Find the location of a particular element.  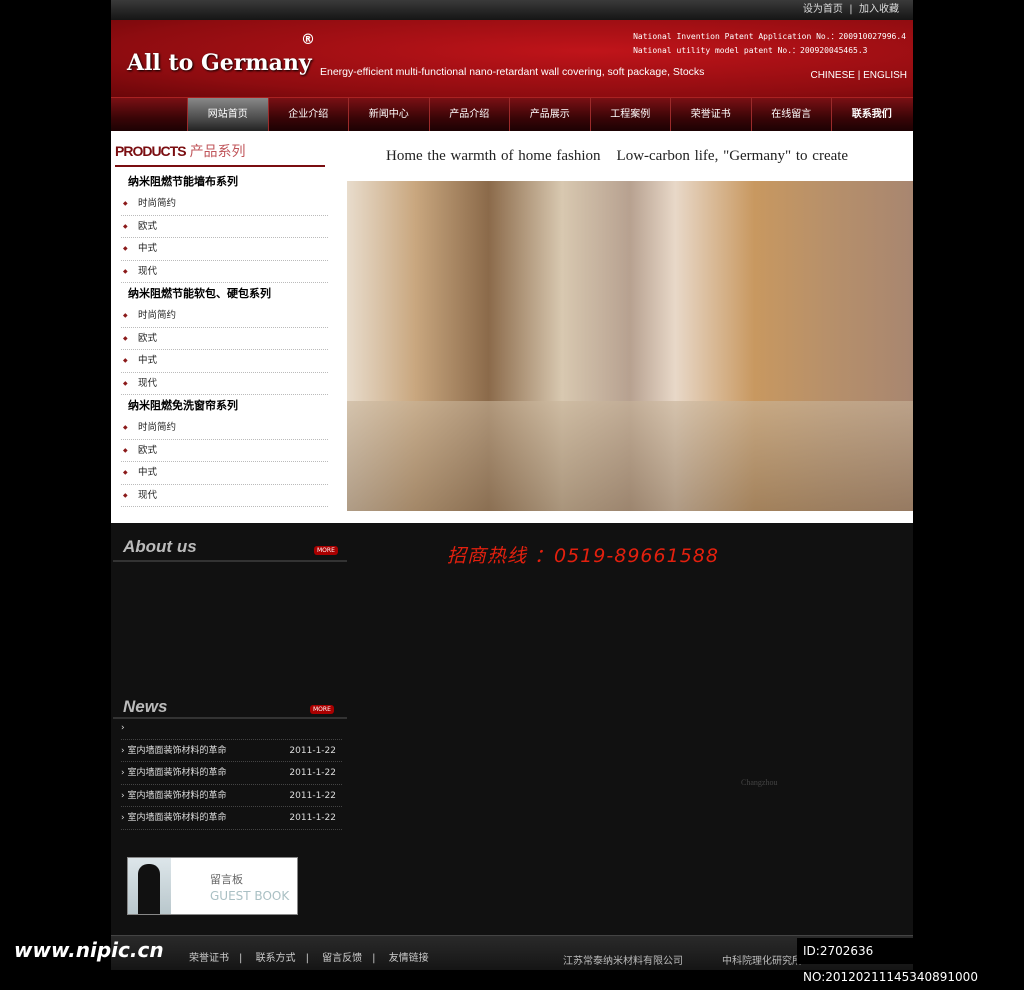

tagline-2: Low-carbon life, "Germany" to create is located at coordinates (732, 156).